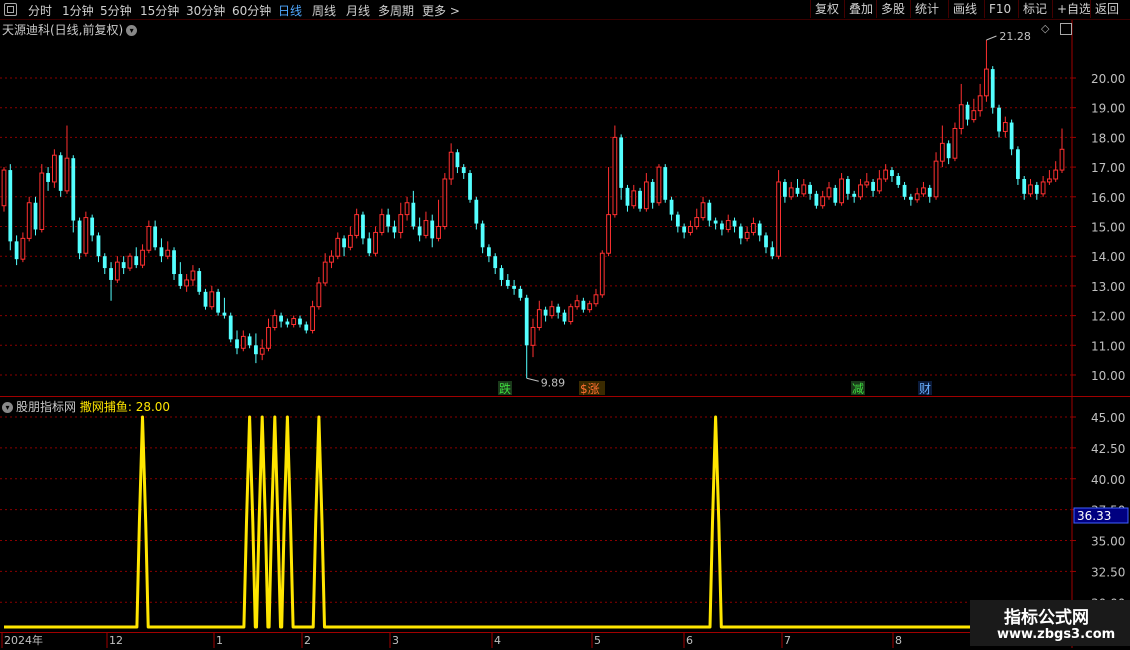  Describe the element at coordinates (1108, 480) in the screenshot. I see `indicator-tick-label: 40.00` at that location.